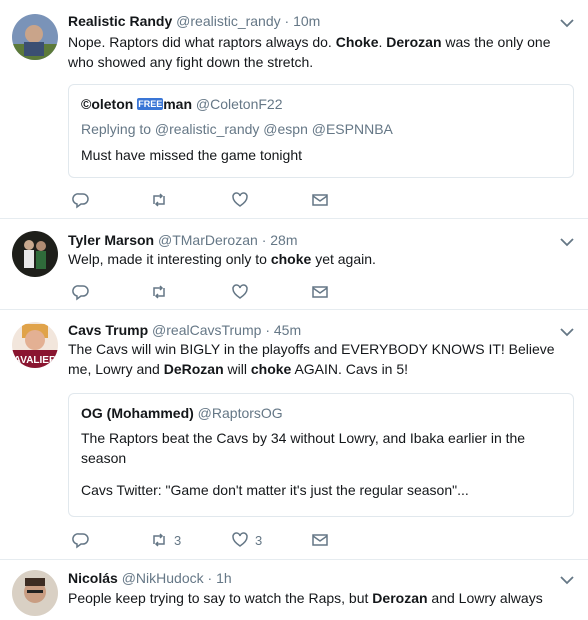  What do you see at coordinates (283, 240) in the screenshot?
I see `timestamp: 28m` at bounding box center [283, 240].